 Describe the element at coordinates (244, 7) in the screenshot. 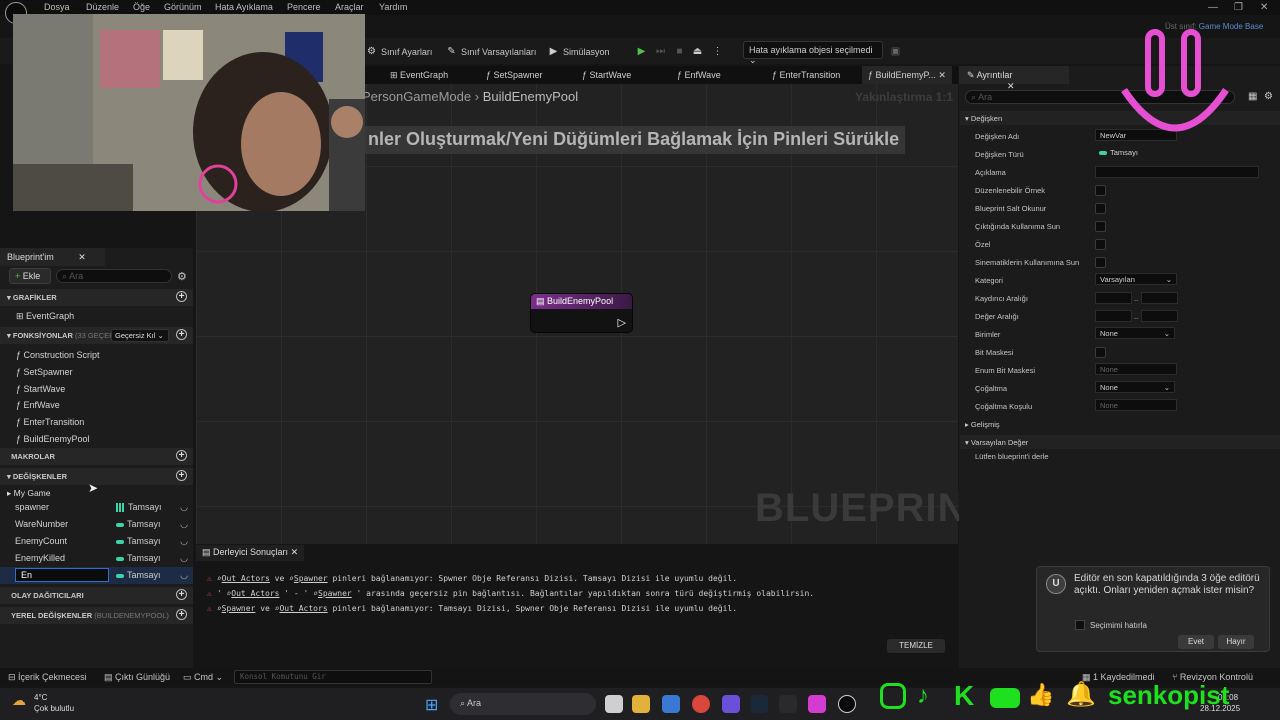

I see `menu-debug: Hata Ayıklama` at that location.